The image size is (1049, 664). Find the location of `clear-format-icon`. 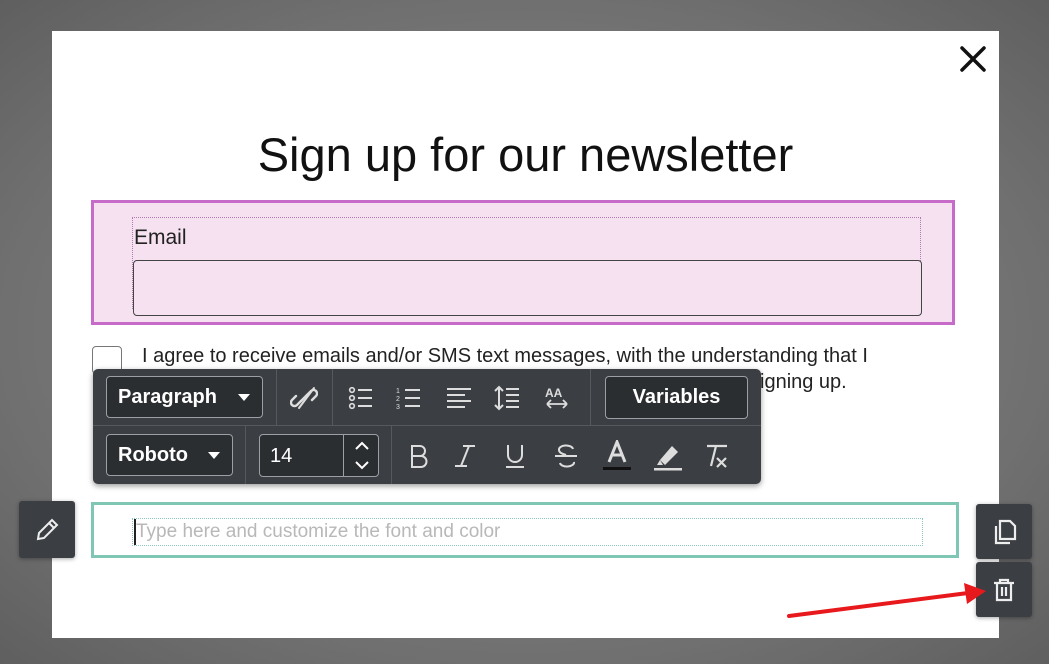

clear-format-icon is located at coordinates (717, 456).